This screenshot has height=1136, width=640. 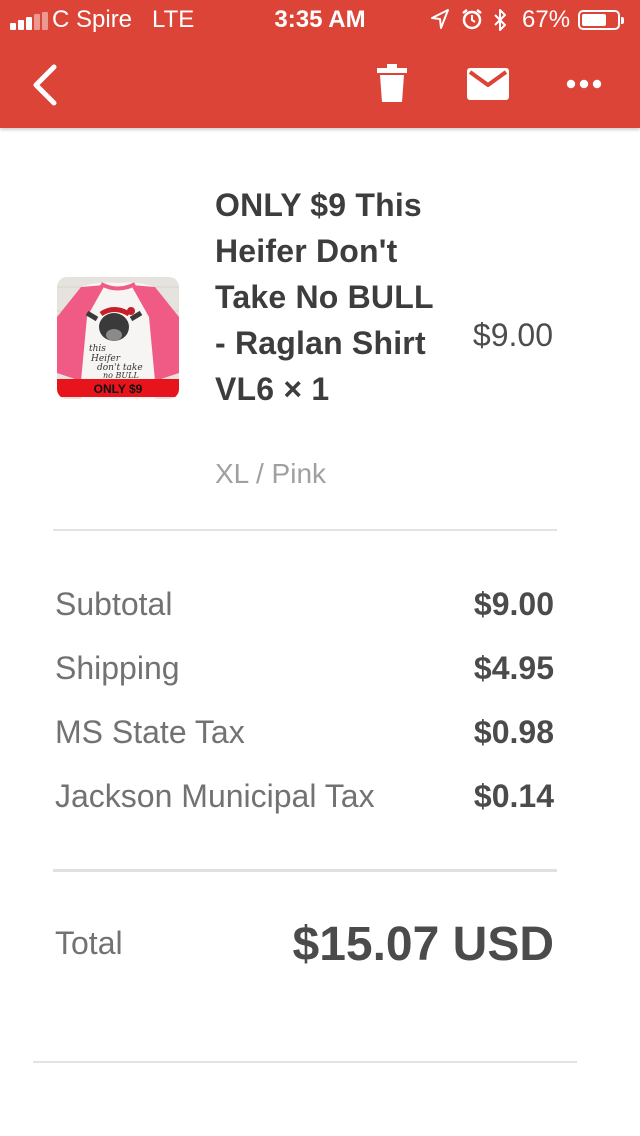 I want to click on thumbnail-caption: ONLY $9, so click(x=118, y=389).